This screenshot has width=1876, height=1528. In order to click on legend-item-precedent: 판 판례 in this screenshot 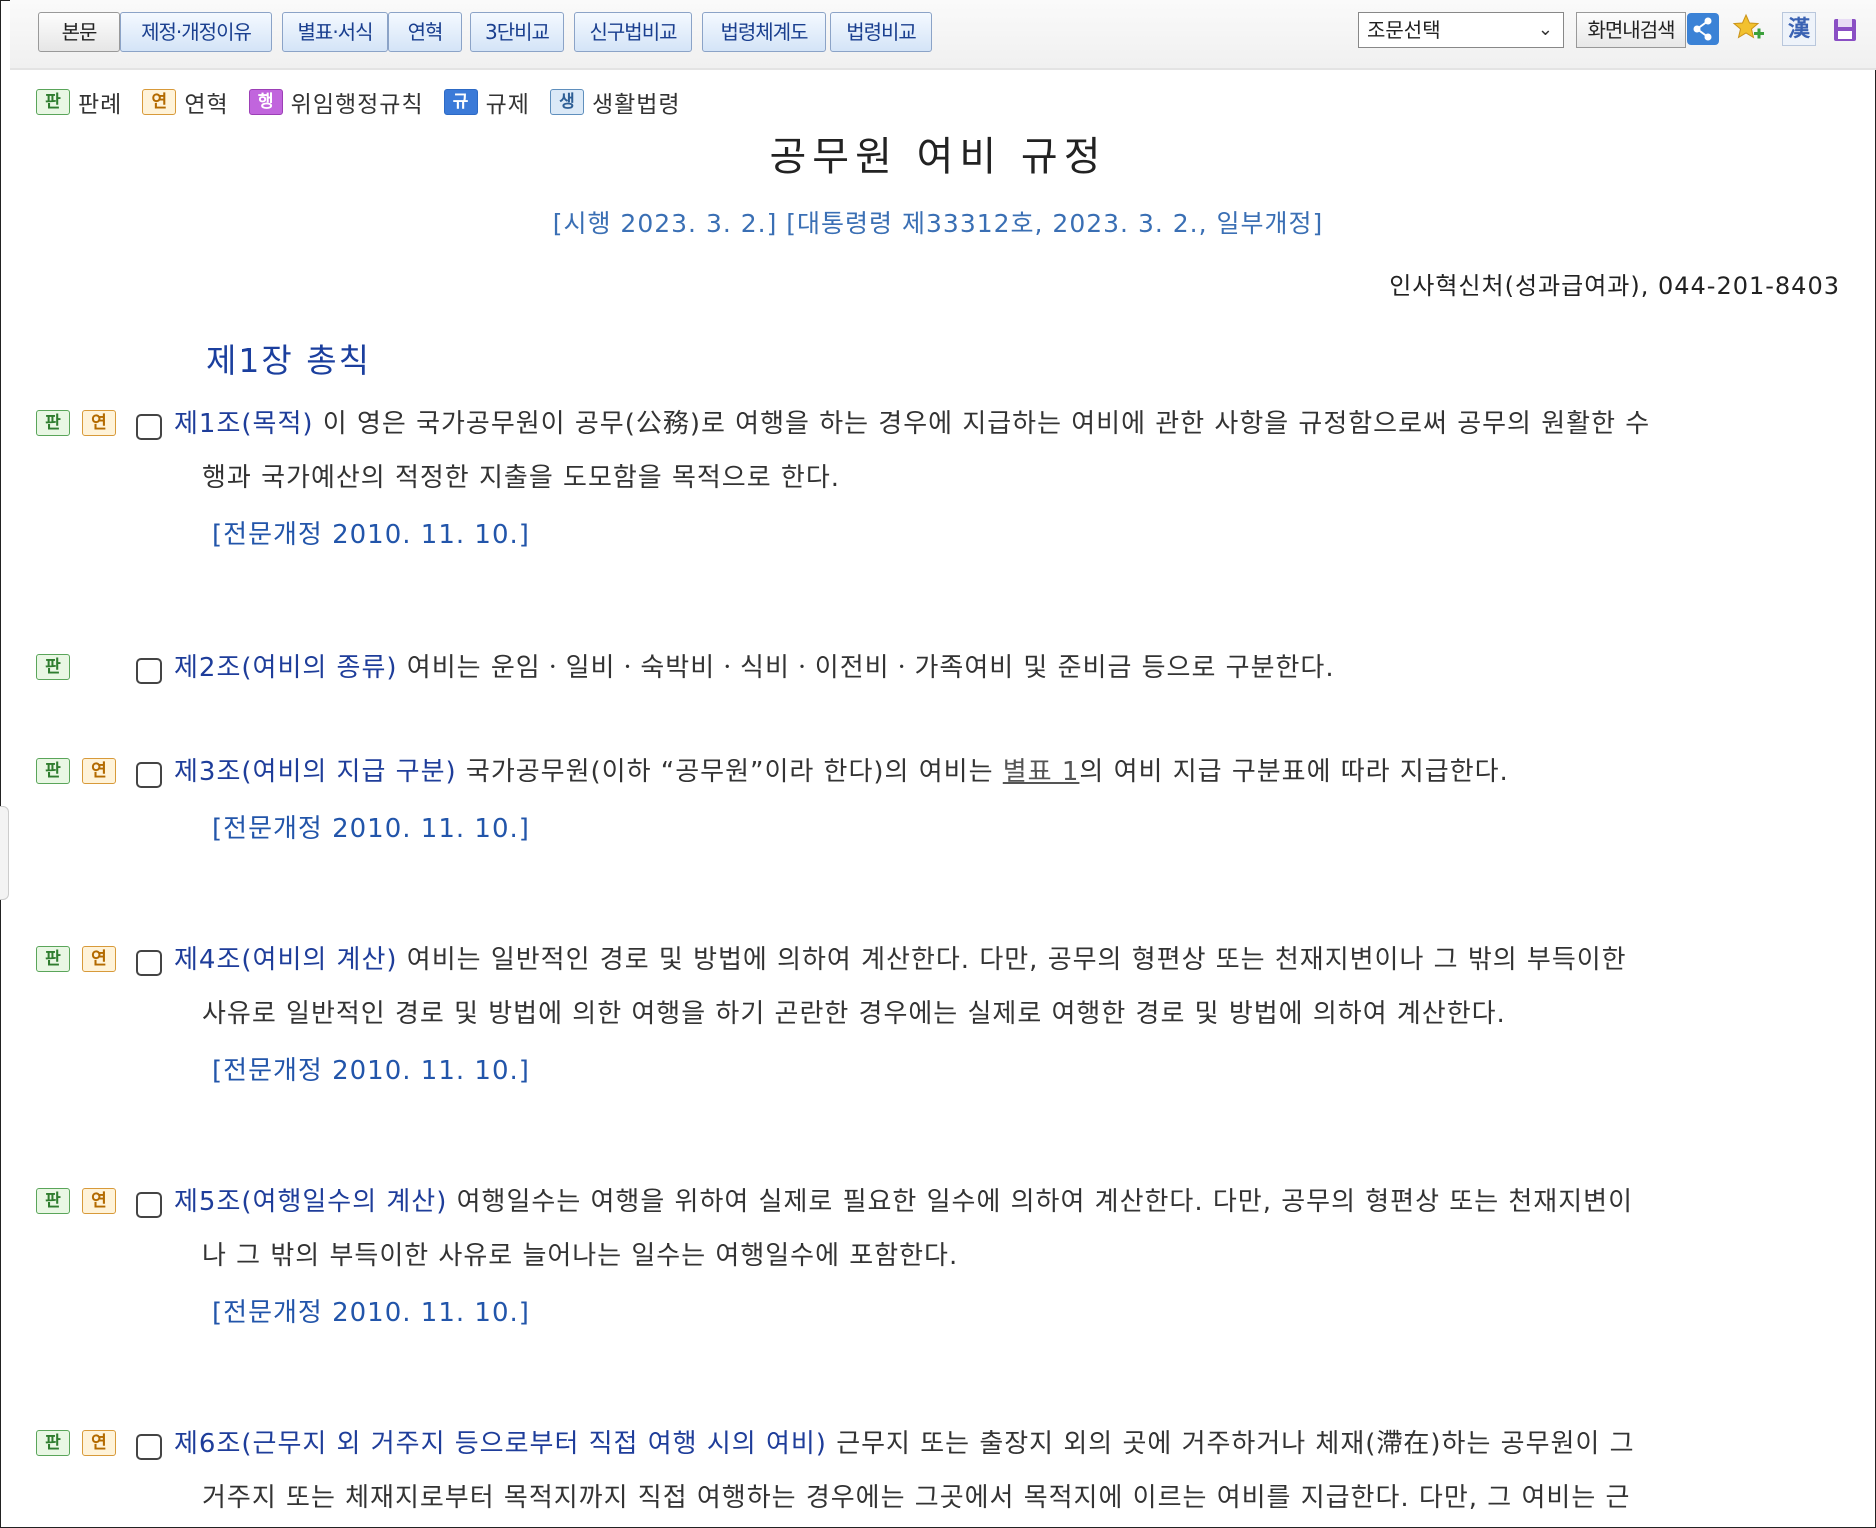, I will do `click(79, 102)`.